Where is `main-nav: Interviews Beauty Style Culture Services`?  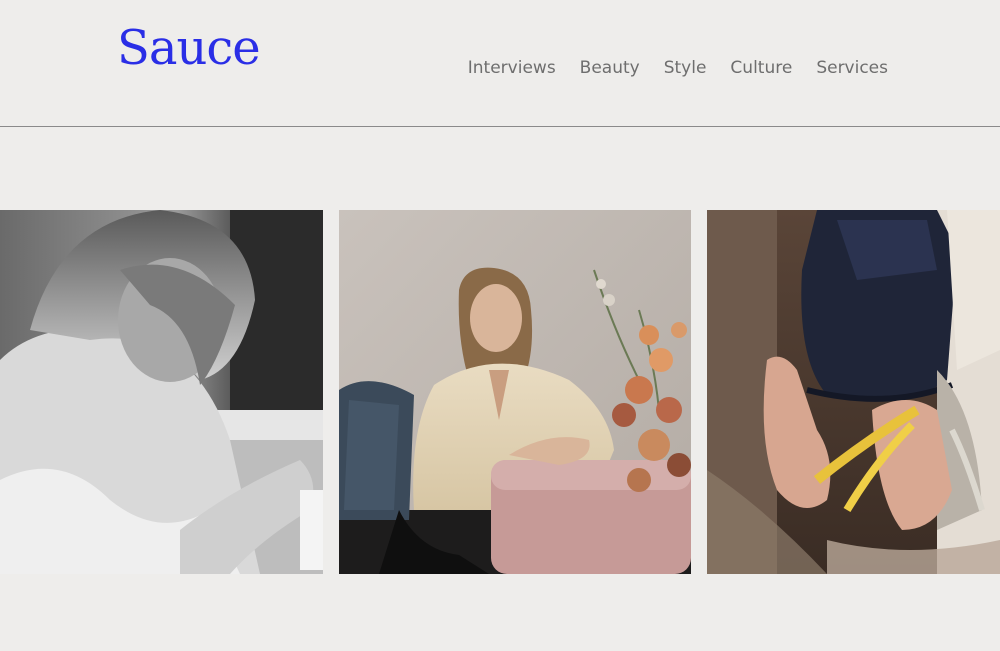
main-nav: Interviews Beauty Style Culture Services is located at coordinates (678, 68).